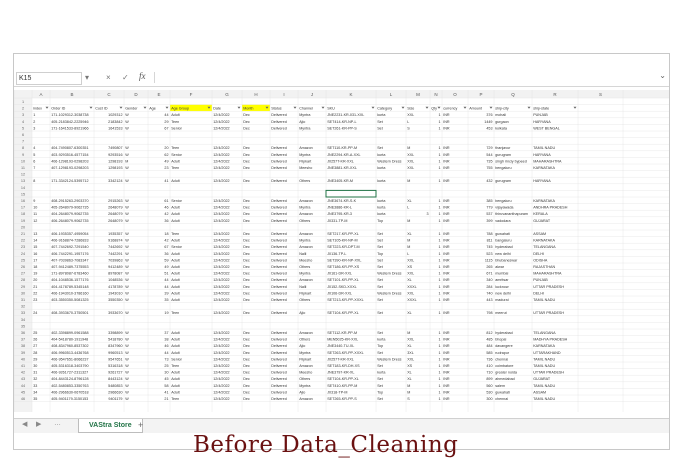 The width and height of the screenshot is (680, 459). What do you see at coordinates (312, 94) in the screenshot?
I see `column-letter: J` at bounding box center [312, 94].